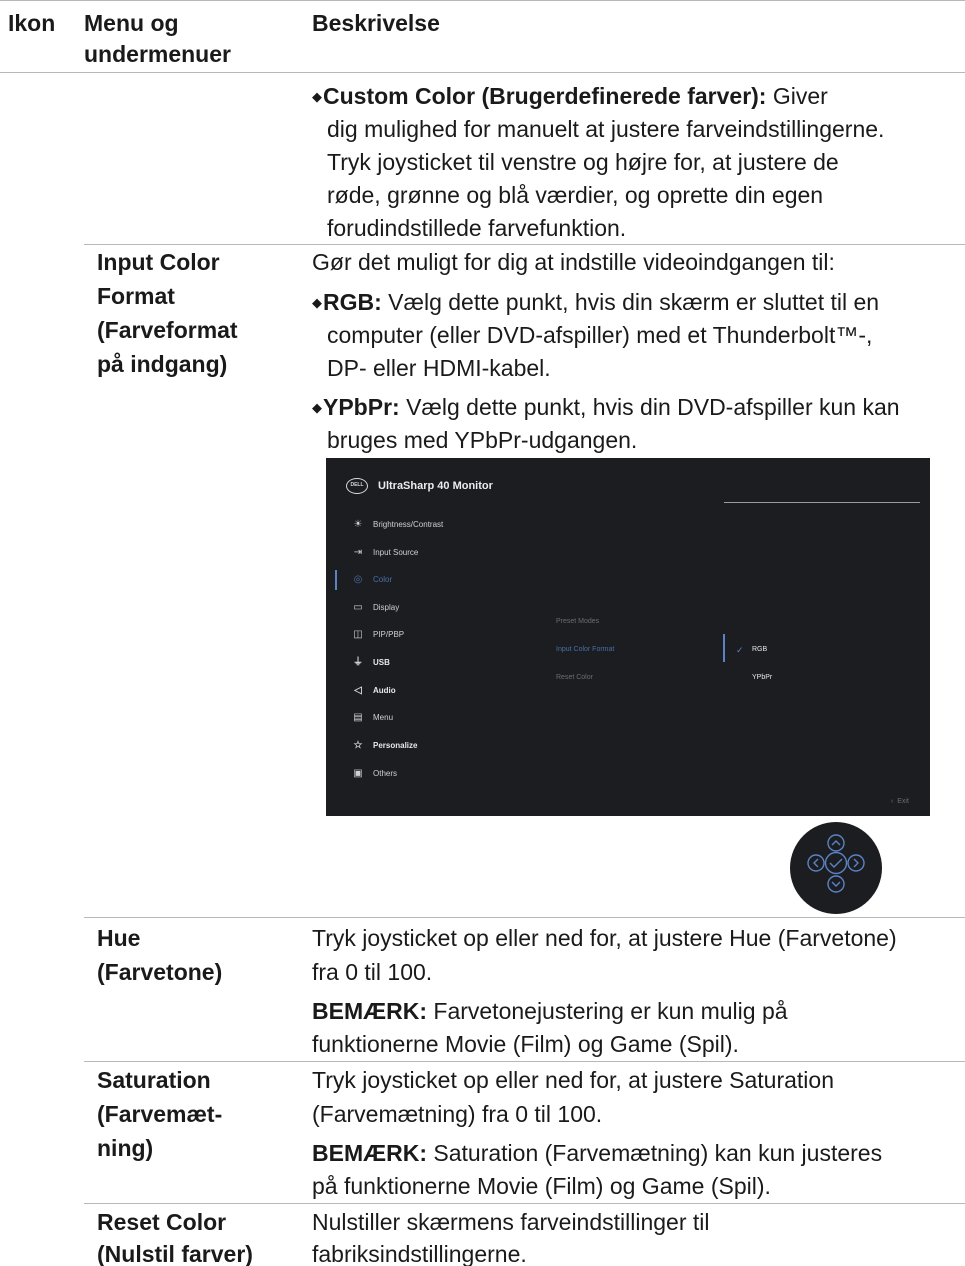 This screenshot has height=1266, width=965. What do you see at coordinates (131, 23) in the screenshot?
I see `header-menu-column-line1: Menu og` at bounding box center [131, 23].